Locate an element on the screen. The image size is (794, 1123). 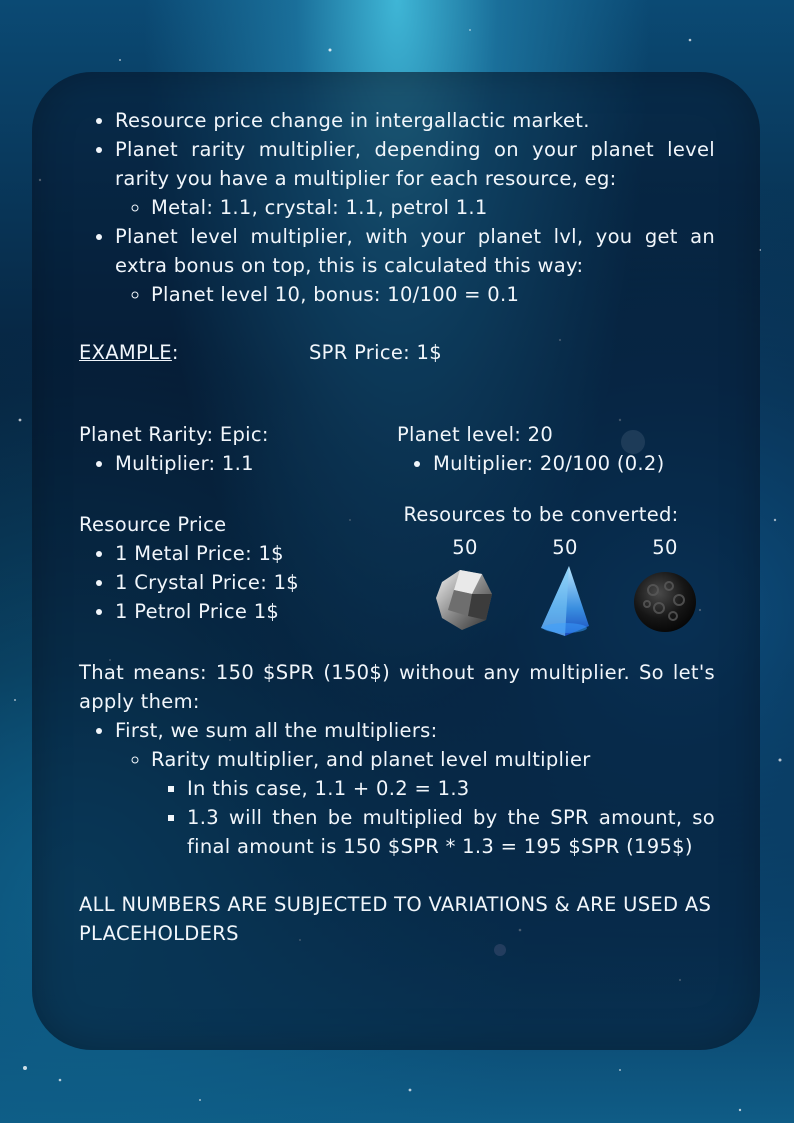
resource-icons: 50 50 50 is located at coordinates (565, 585).